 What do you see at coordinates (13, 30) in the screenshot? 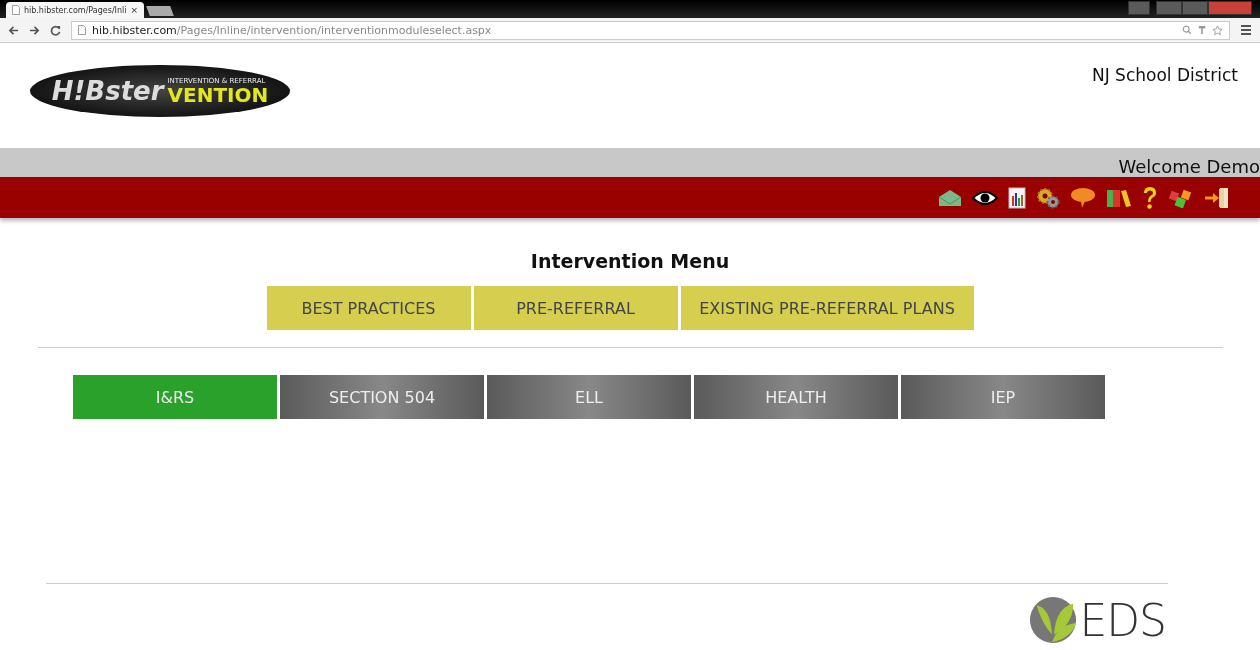
I see `back-icon` at bounding box center [13, 30].